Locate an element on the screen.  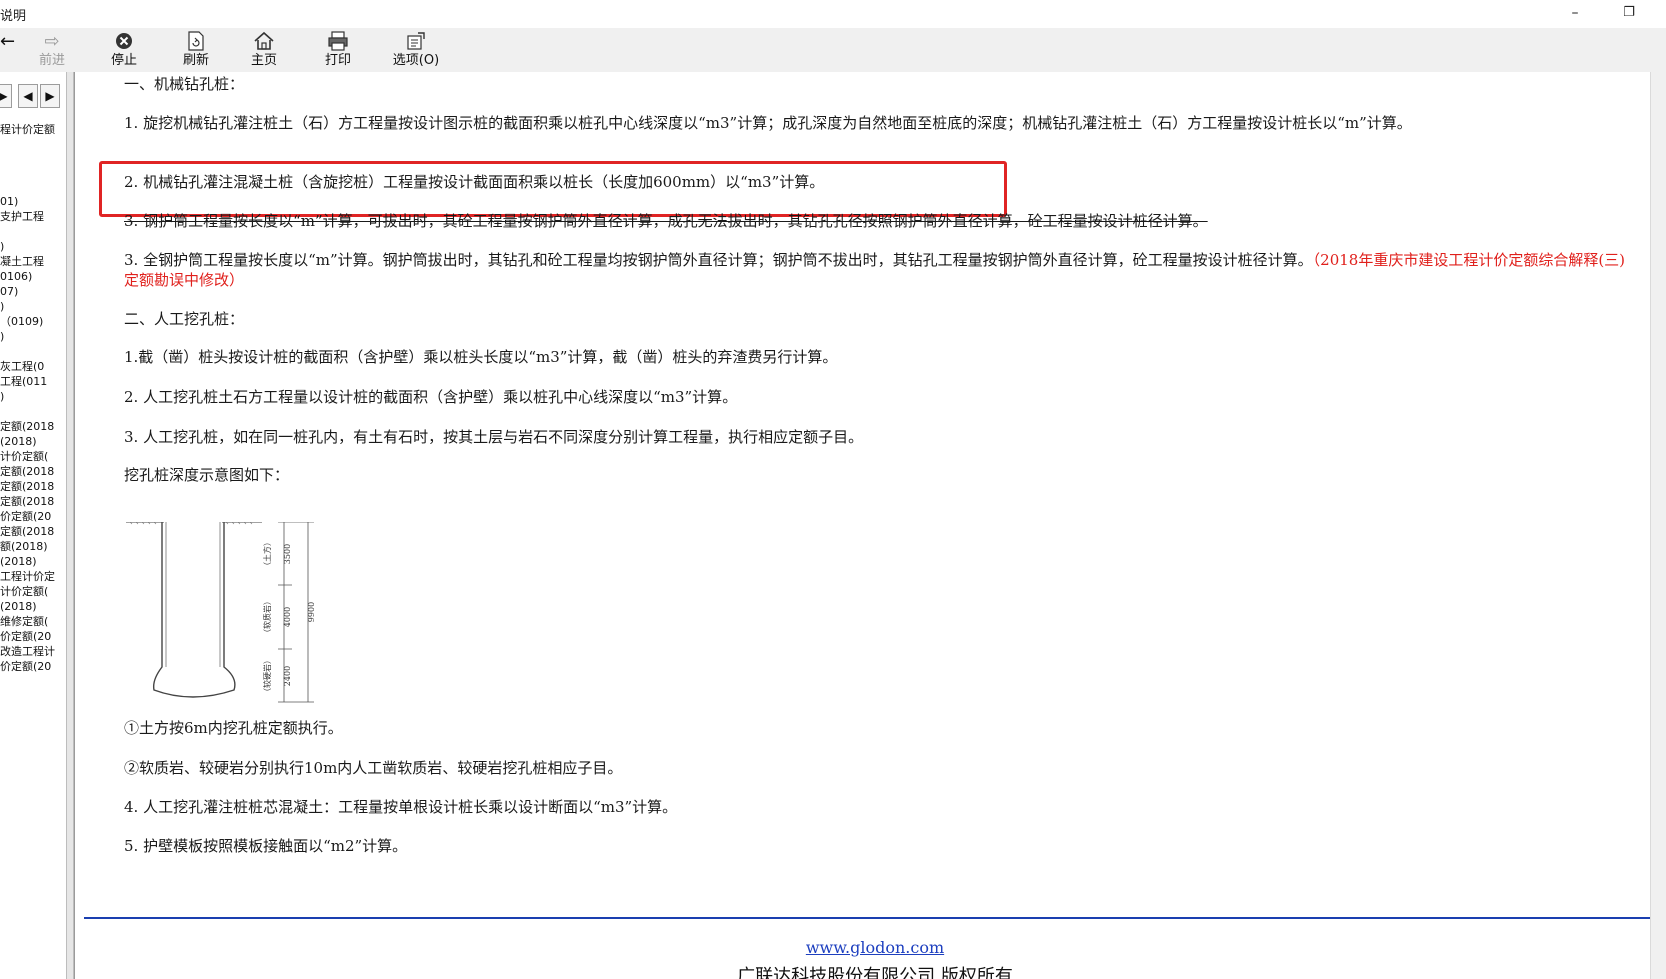
total-depth-value: 9900 is located at coordinates (311, 612).